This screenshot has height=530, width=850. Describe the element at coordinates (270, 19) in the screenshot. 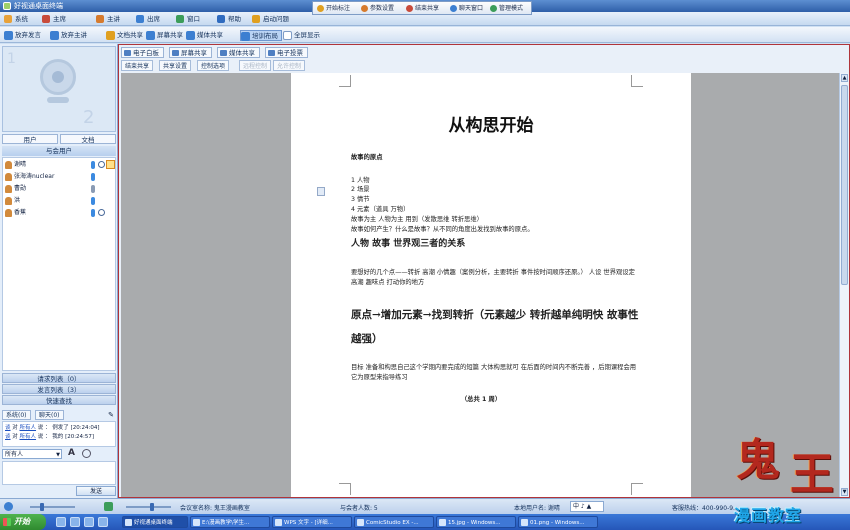

I see `menu-startup-issues: 启动问题` at that location.